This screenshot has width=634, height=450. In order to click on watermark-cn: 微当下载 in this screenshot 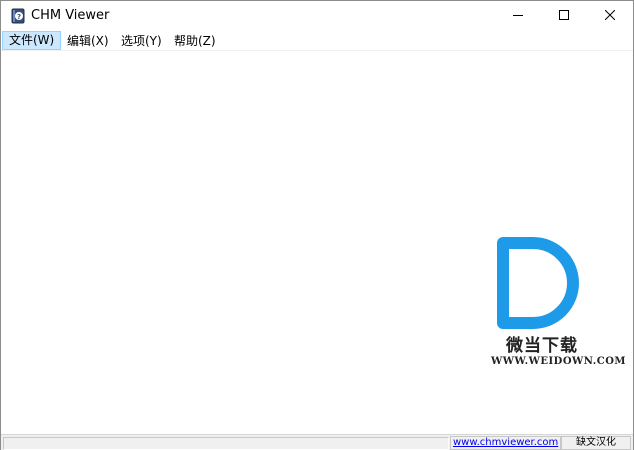, I will do `click(542, 346)`.